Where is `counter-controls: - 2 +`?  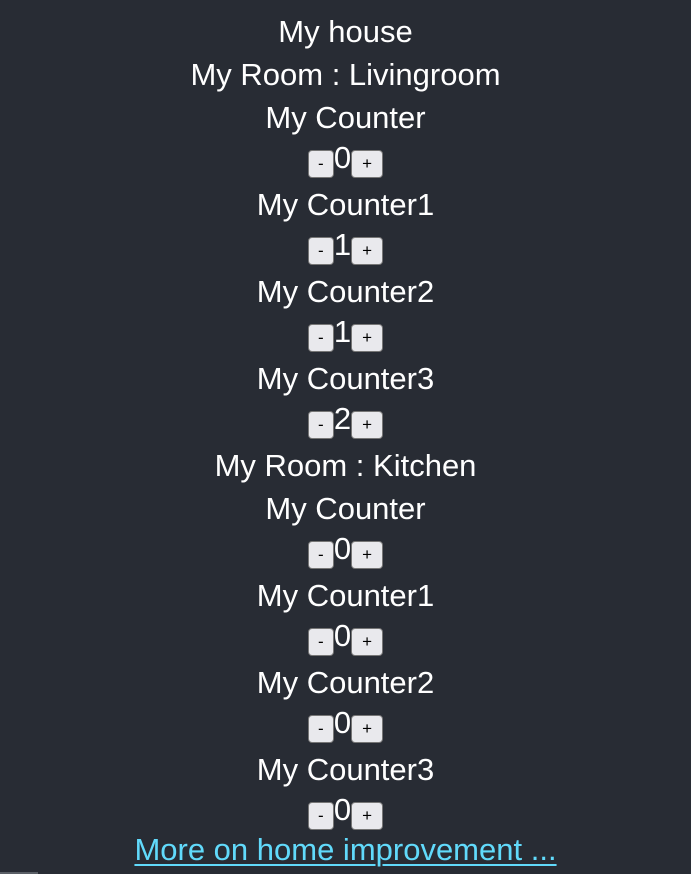
counter-controls: - 2 + is located at coordinates (345, 425).